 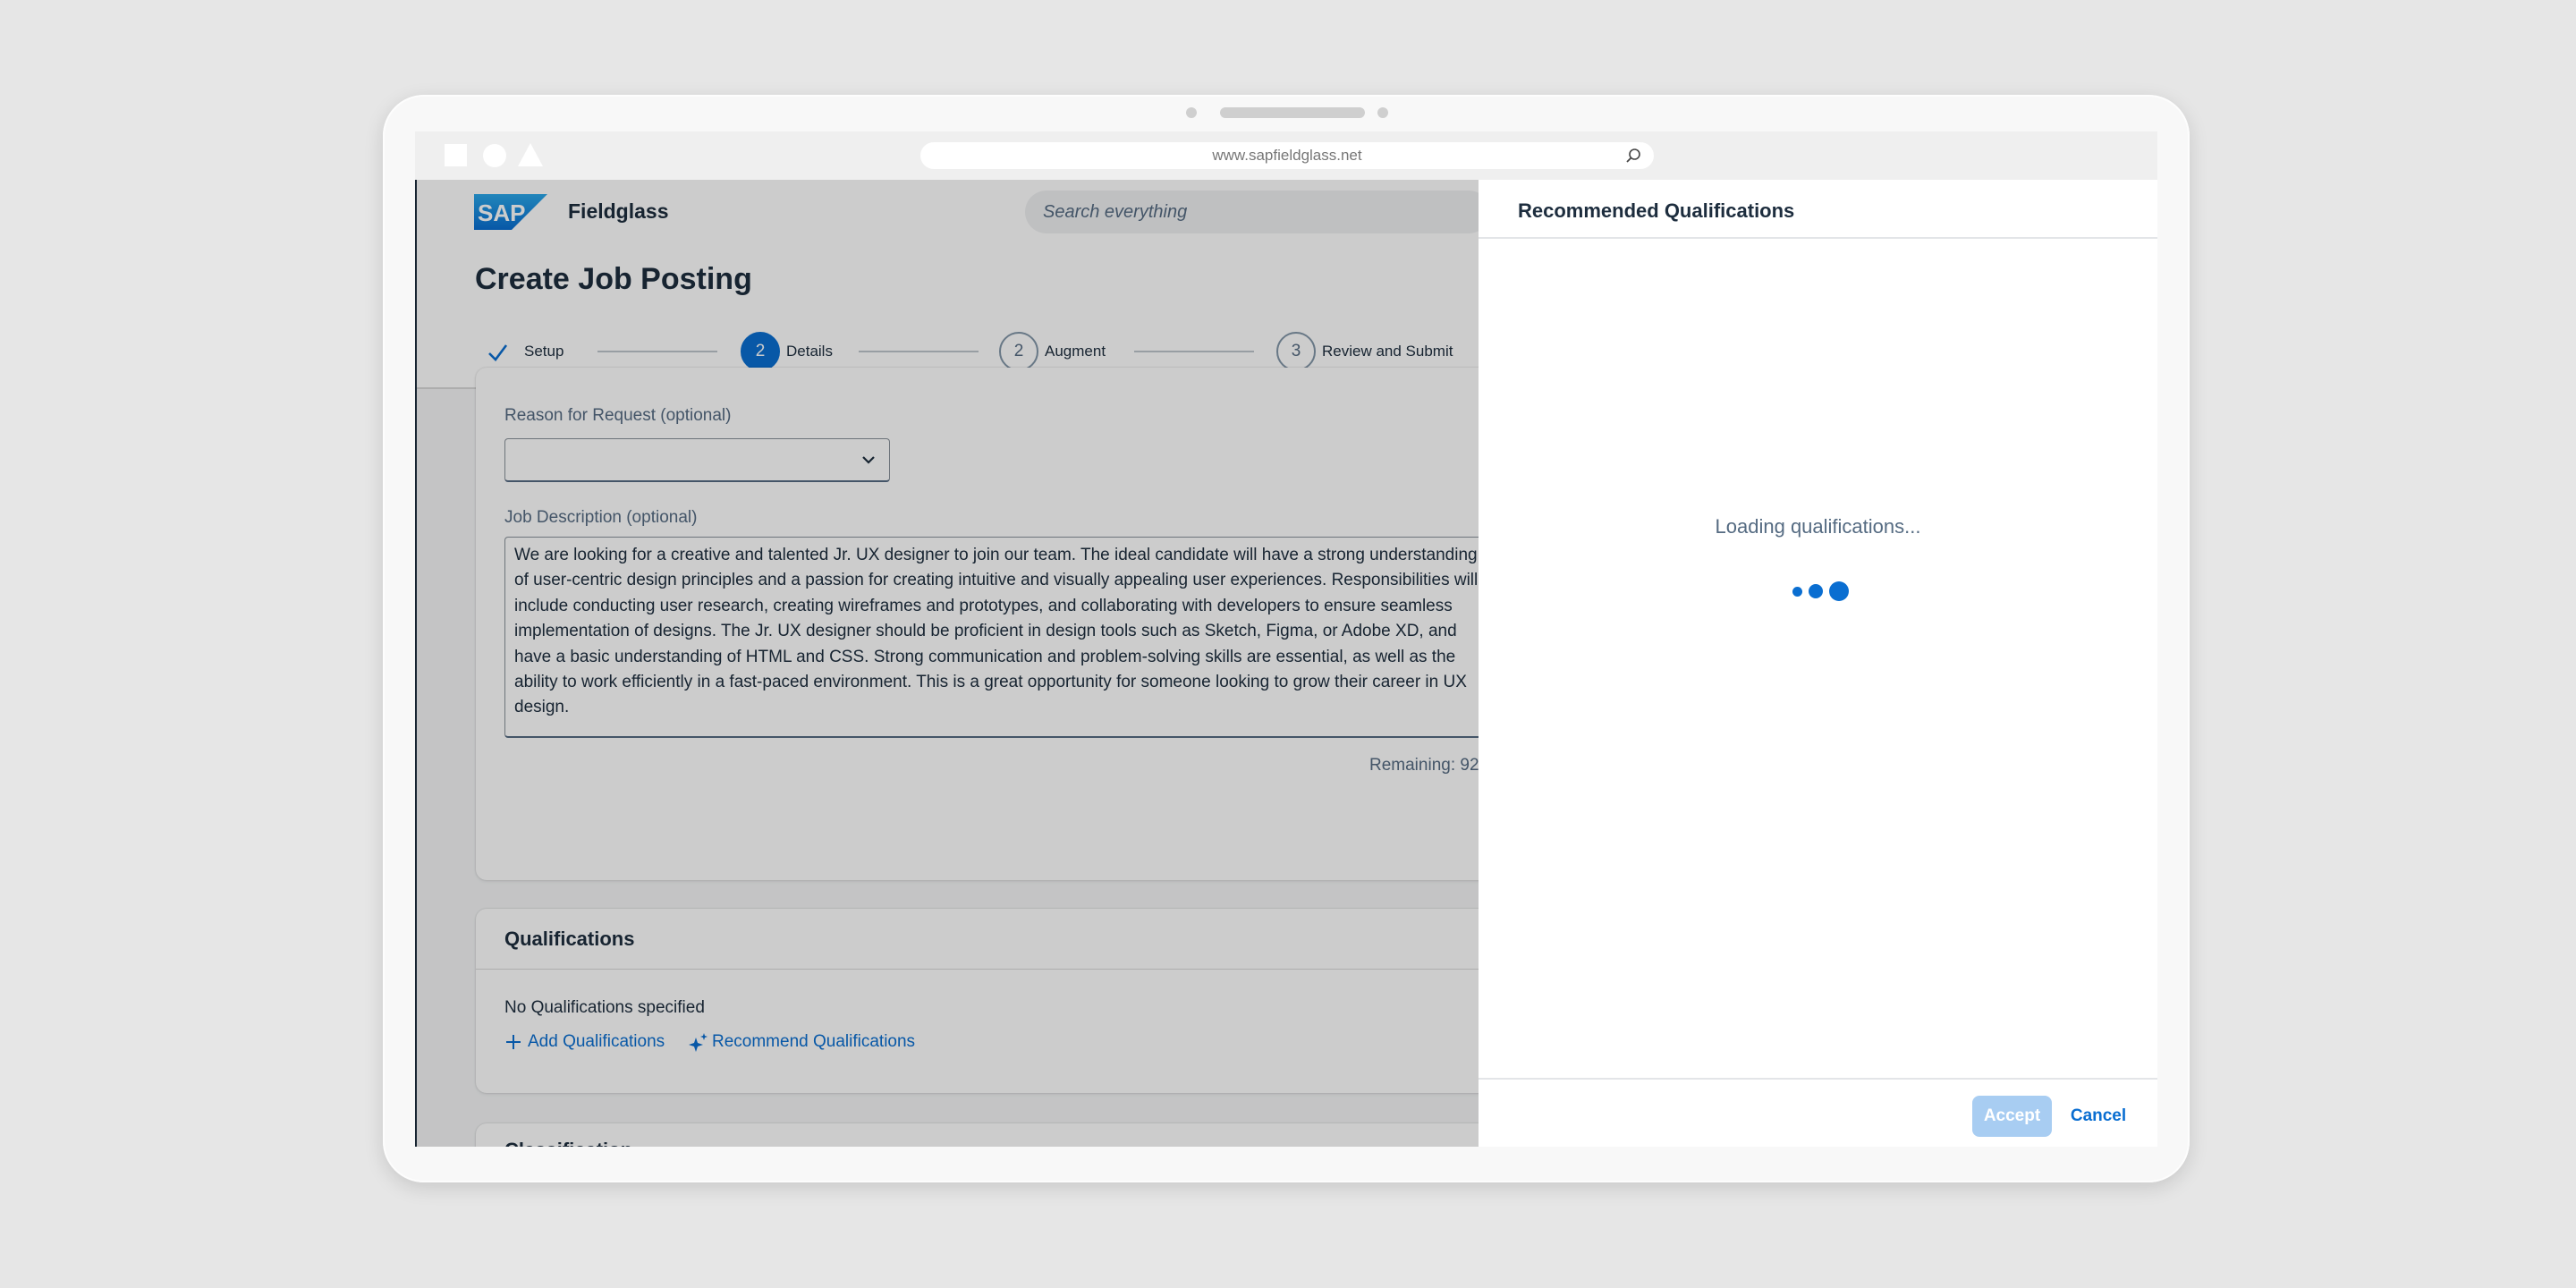 What do you see at coordinates (1292, 112) in the screenshot?
I see `speaker-bar` at bounding box center [1292, 112].